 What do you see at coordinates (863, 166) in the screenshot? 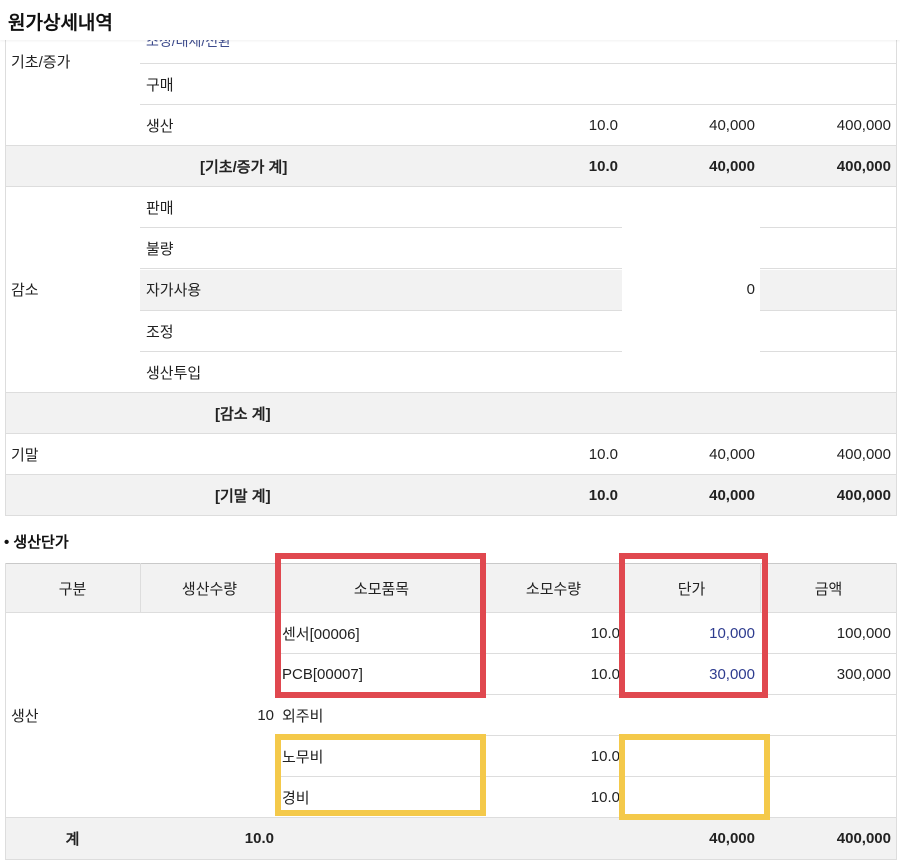
I see `basic-total-amount: 400,000` at bounding box center [863, 166].